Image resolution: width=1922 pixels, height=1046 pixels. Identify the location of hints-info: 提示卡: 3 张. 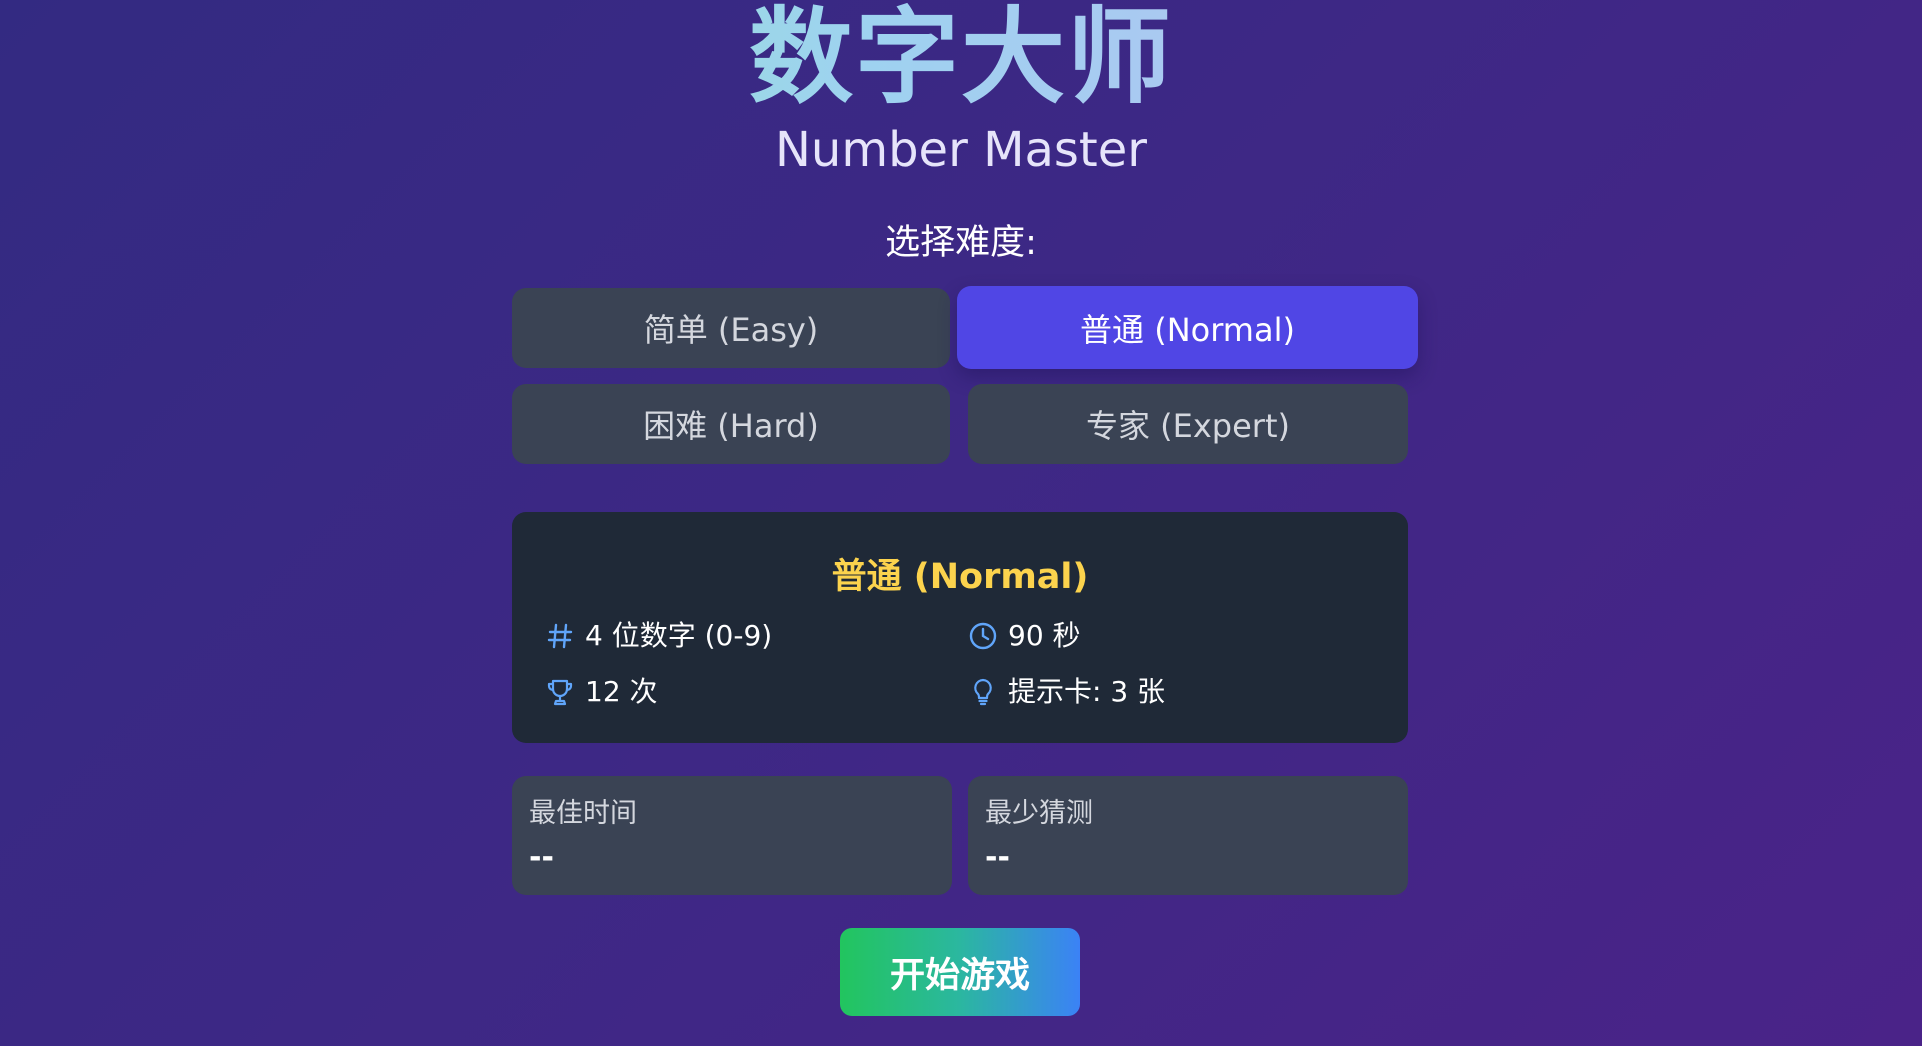
(1065, 692).